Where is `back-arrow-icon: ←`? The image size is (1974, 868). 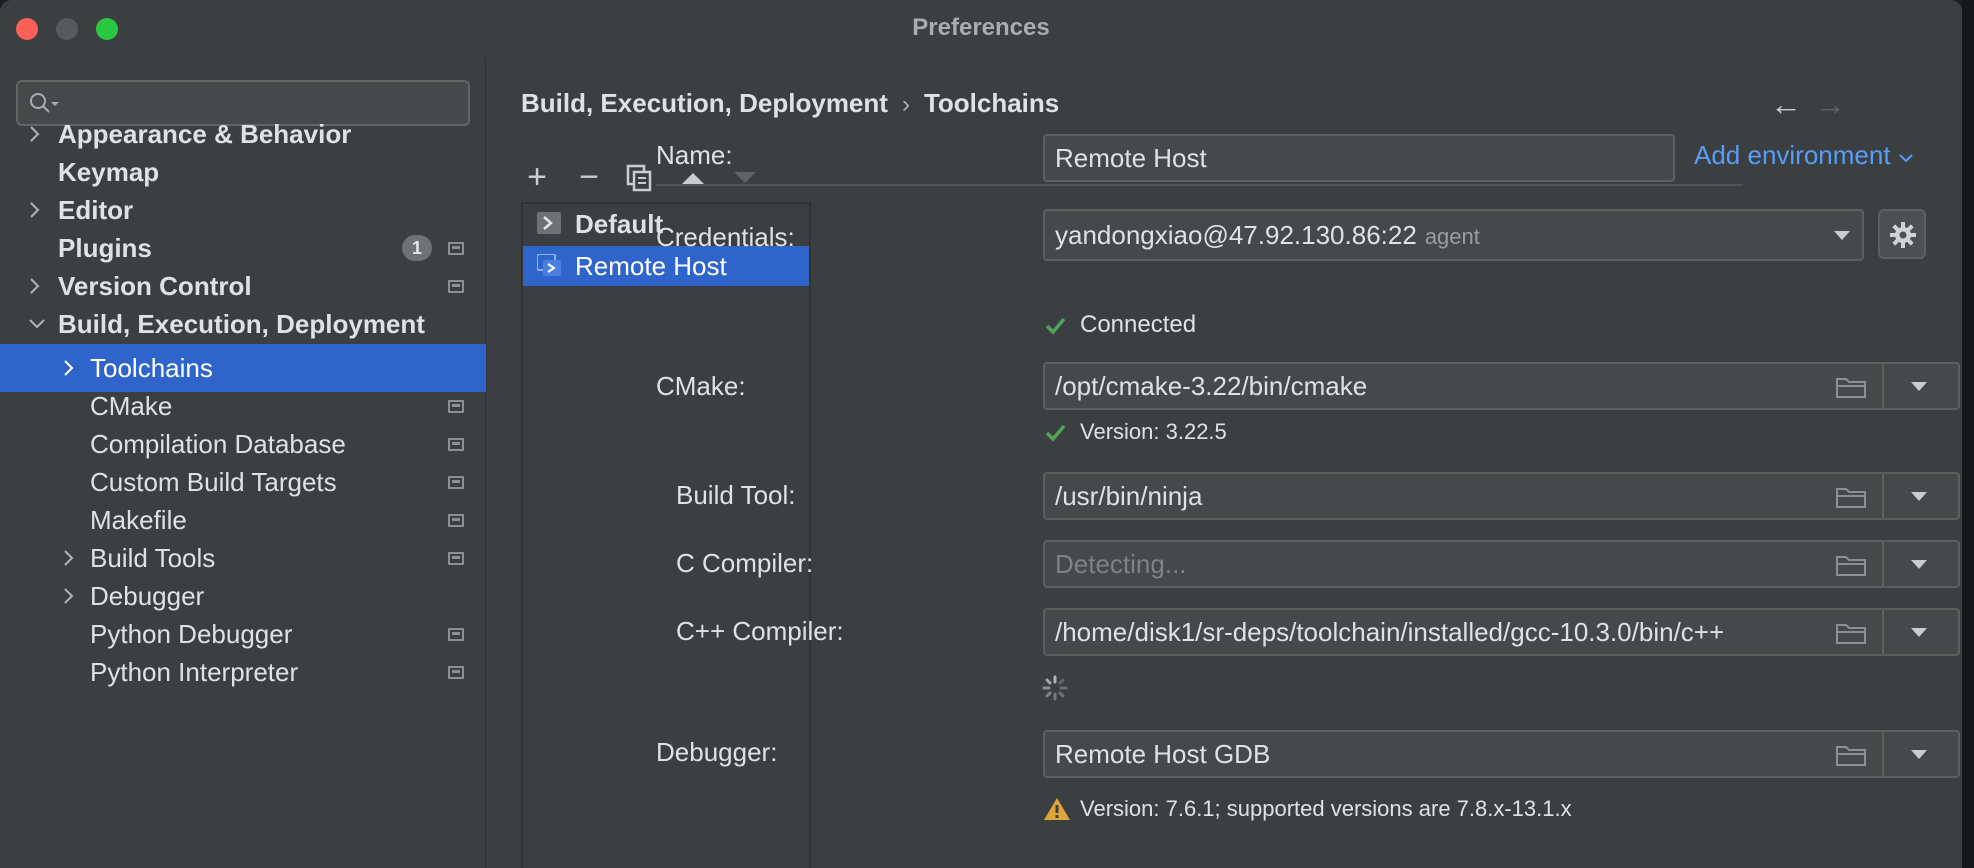
back-arrow-icon: ← is located at coordinates (1786, 104).